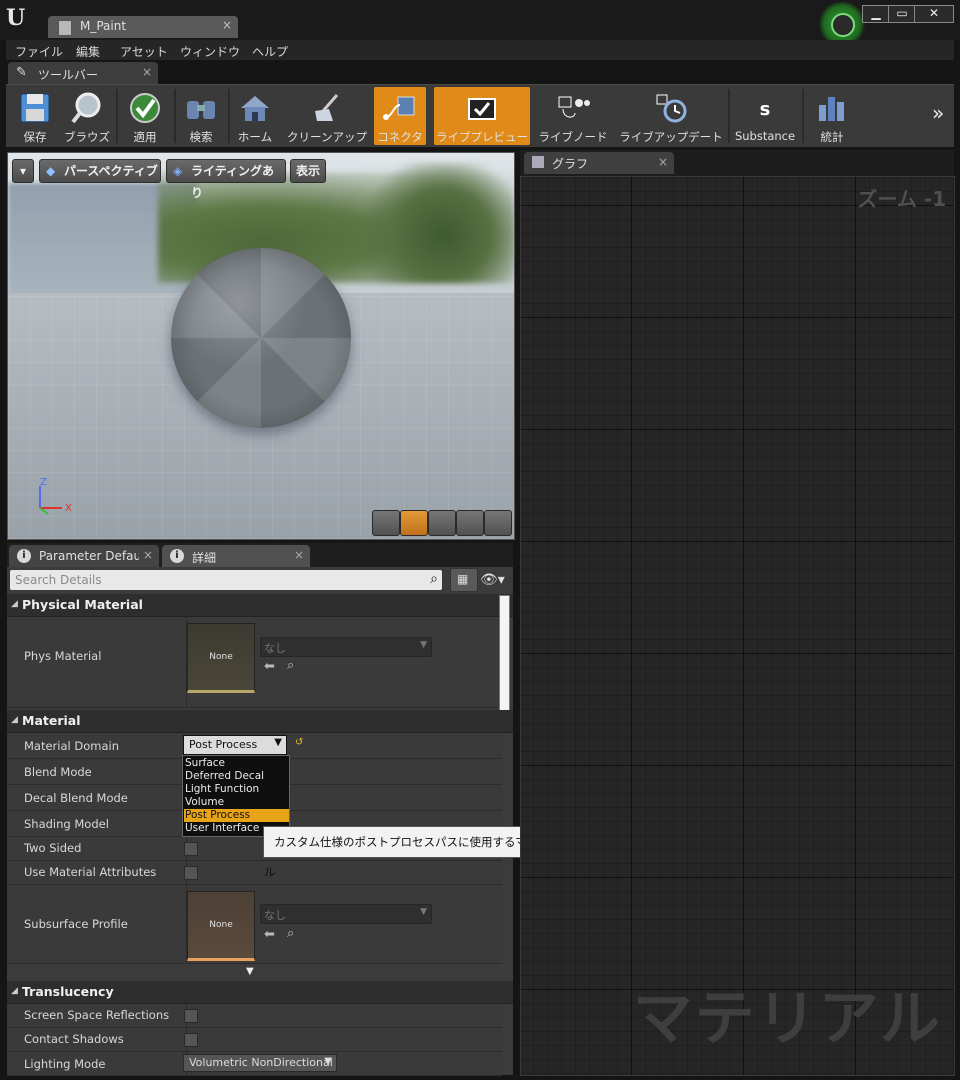  I want to click on phys-material-picker: なし ▼, so click(346, 647).